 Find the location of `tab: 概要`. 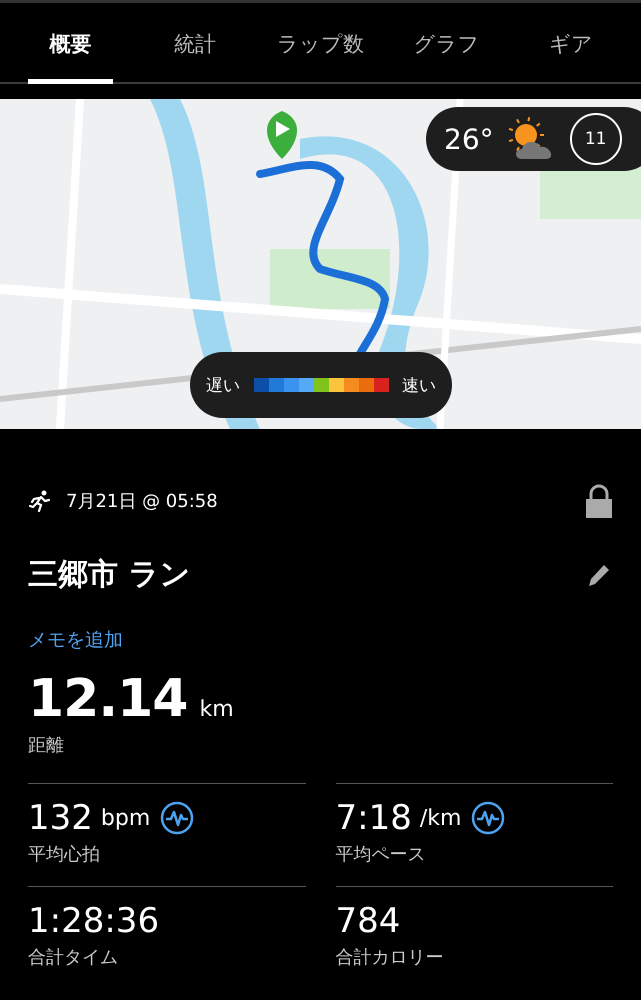

tab: 概要 is located at coordinates (70, 43).